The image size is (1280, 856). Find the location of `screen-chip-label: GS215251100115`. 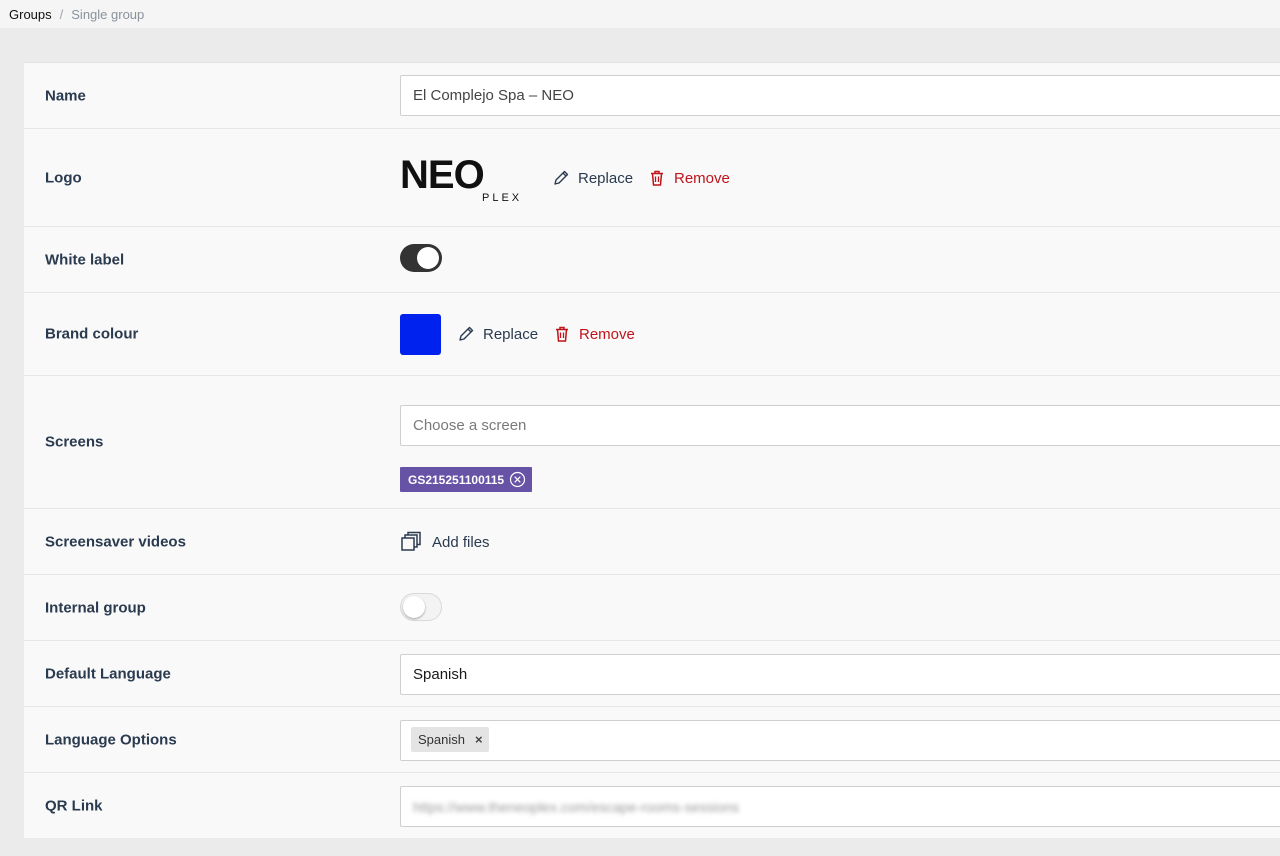

screen-chip-label: GS215251100115 is located at coordinates (456, 479).